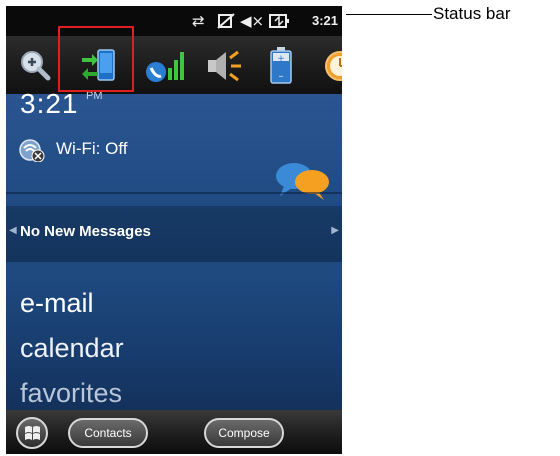 This screenshot has width=560, height=456. What do you see at coordinates (226, 21) in the screenshot?
I see `signal-off-icon` at bounding box center [226, 21].